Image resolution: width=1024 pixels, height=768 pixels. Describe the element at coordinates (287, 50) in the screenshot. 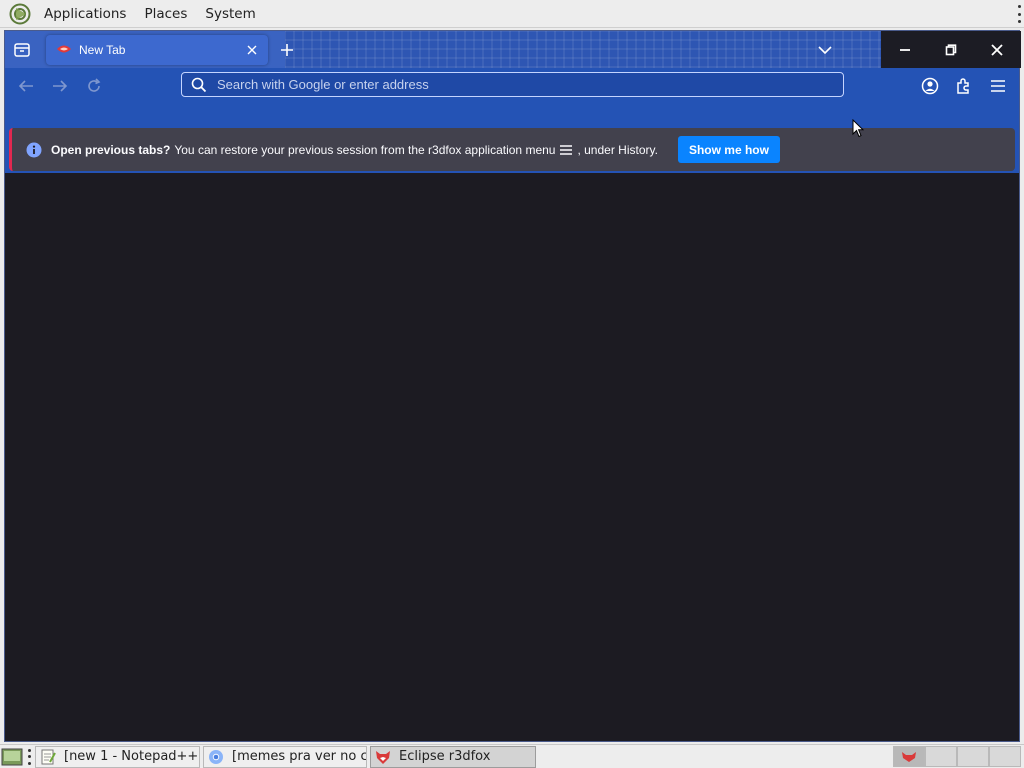

I see `new-tab-button` at that location.